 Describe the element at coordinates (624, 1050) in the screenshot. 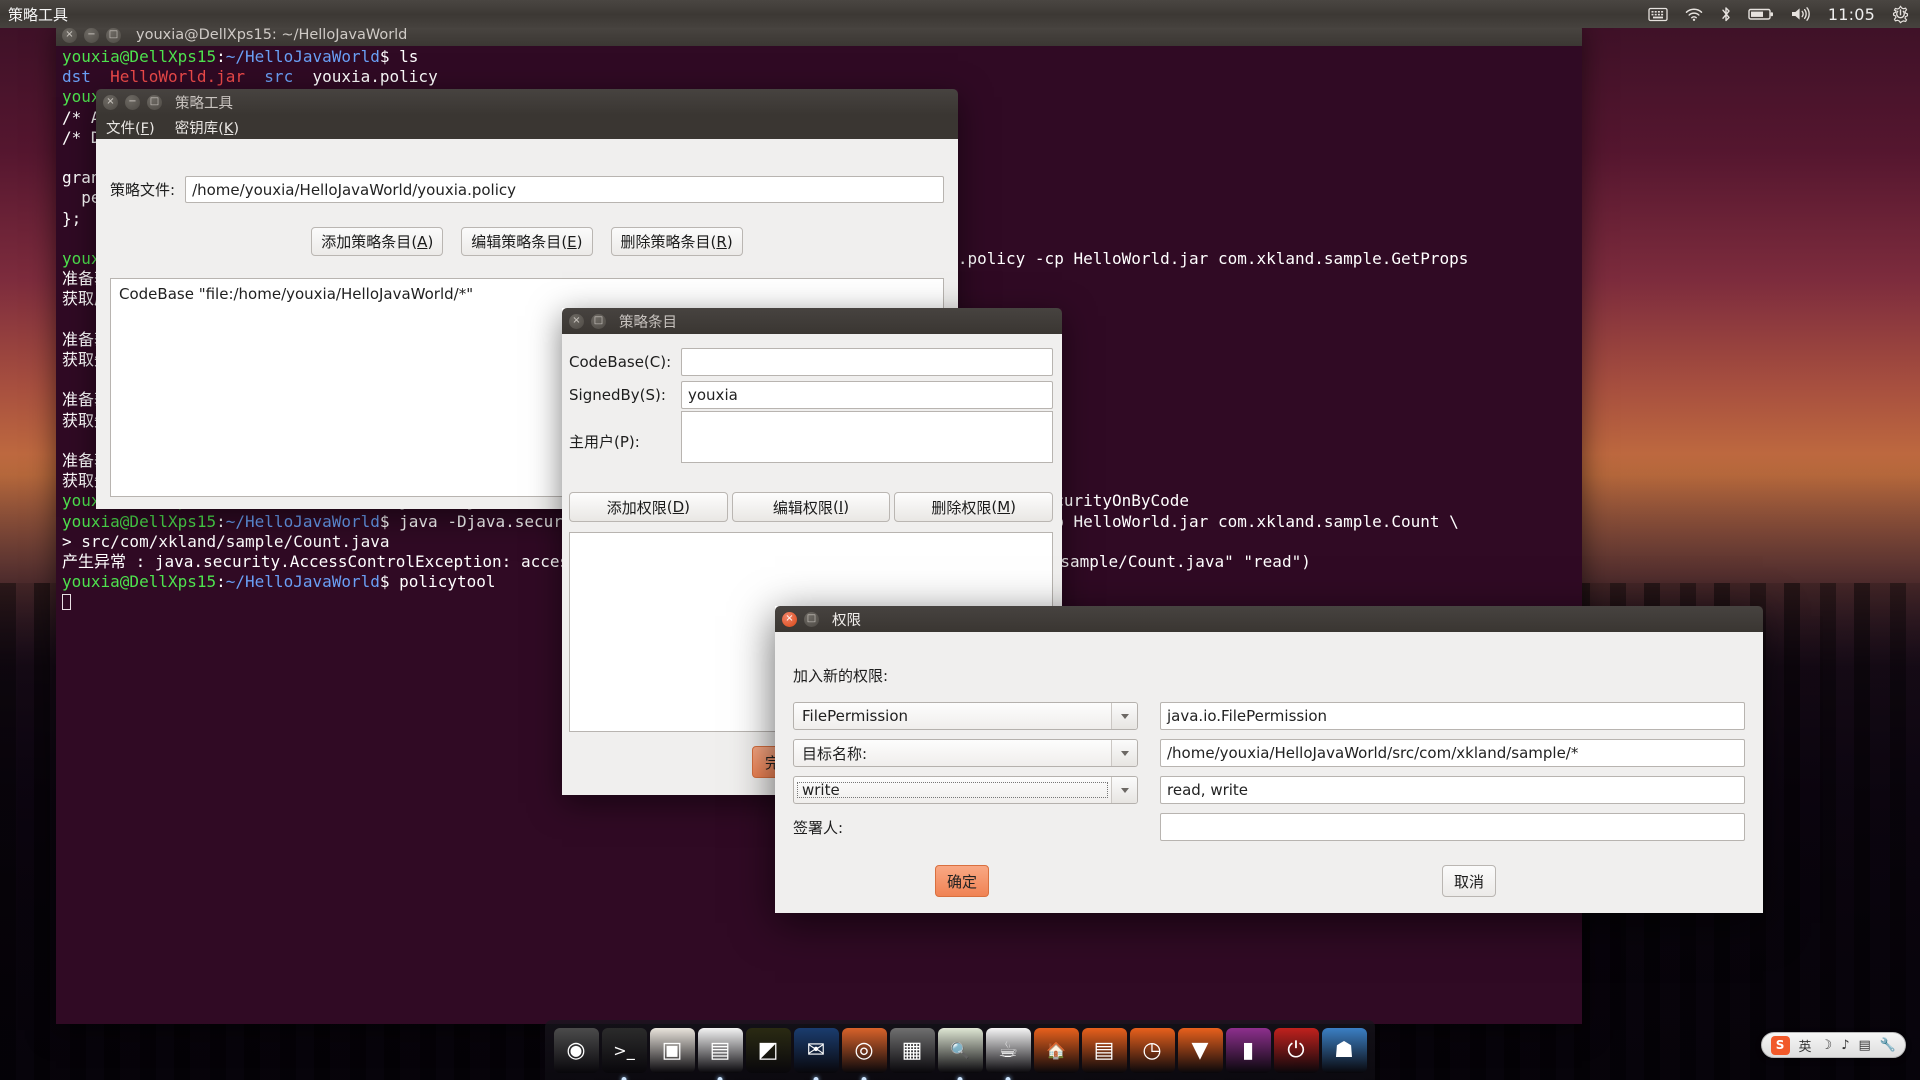

I see `terminal-icon: >_` at that location.